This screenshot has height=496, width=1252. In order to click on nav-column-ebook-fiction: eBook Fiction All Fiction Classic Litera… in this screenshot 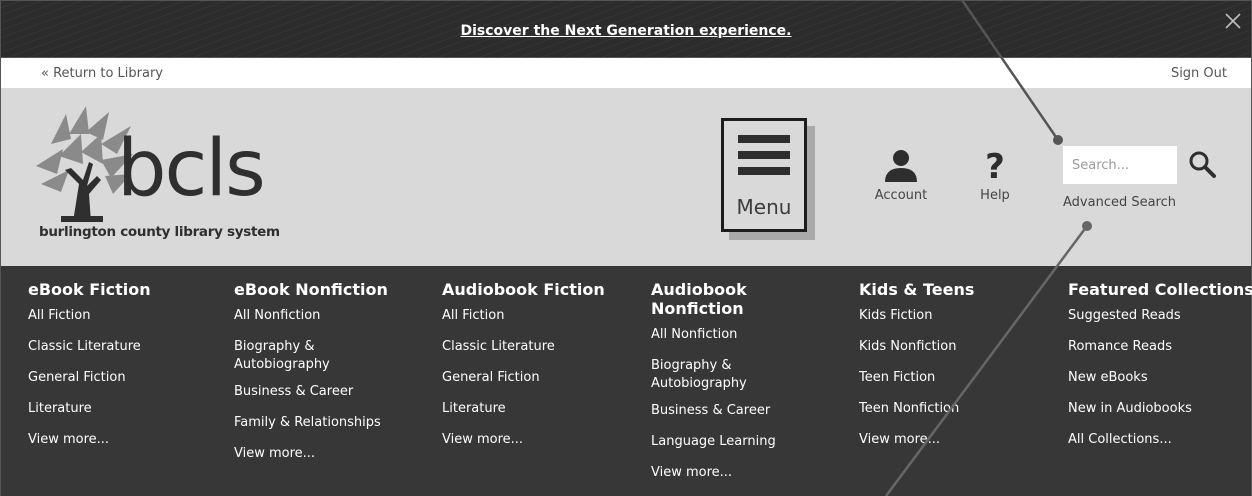, I will do `click(128, 371)`.